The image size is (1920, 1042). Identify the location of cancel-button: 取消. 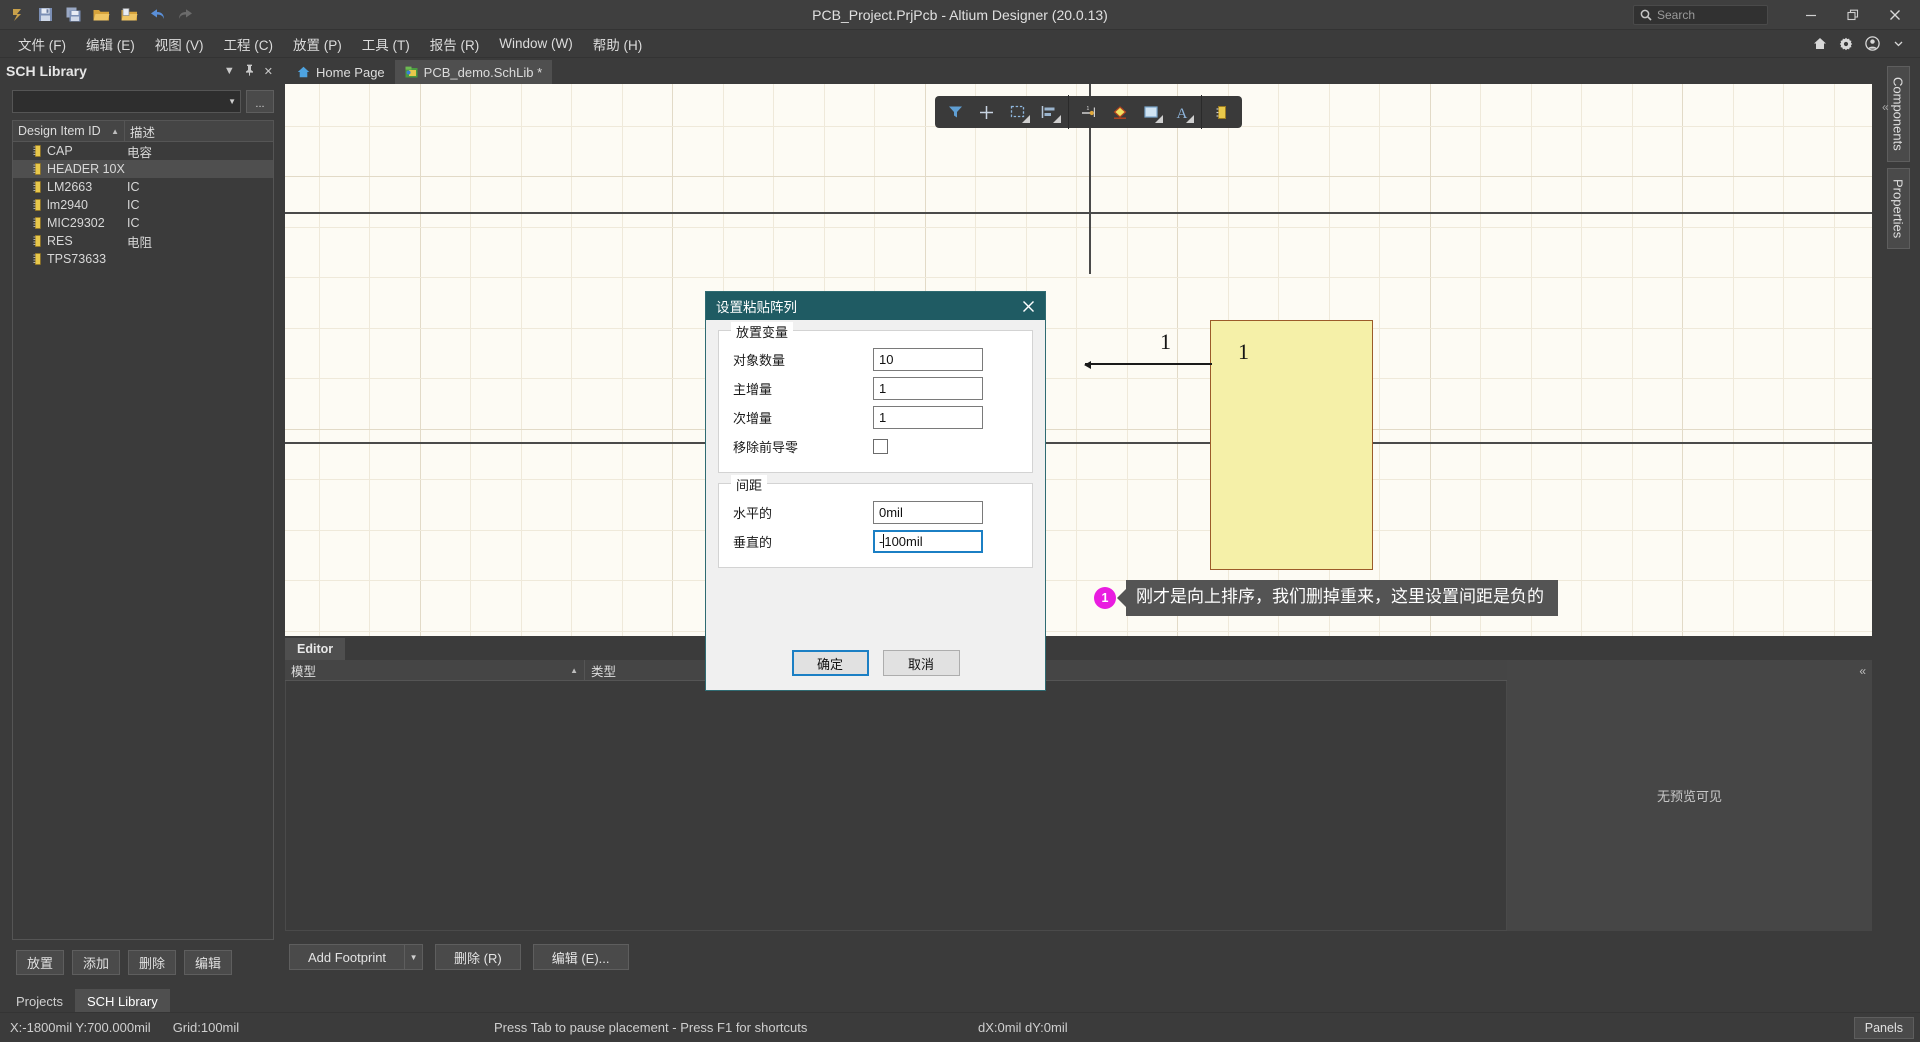
(921, 663).